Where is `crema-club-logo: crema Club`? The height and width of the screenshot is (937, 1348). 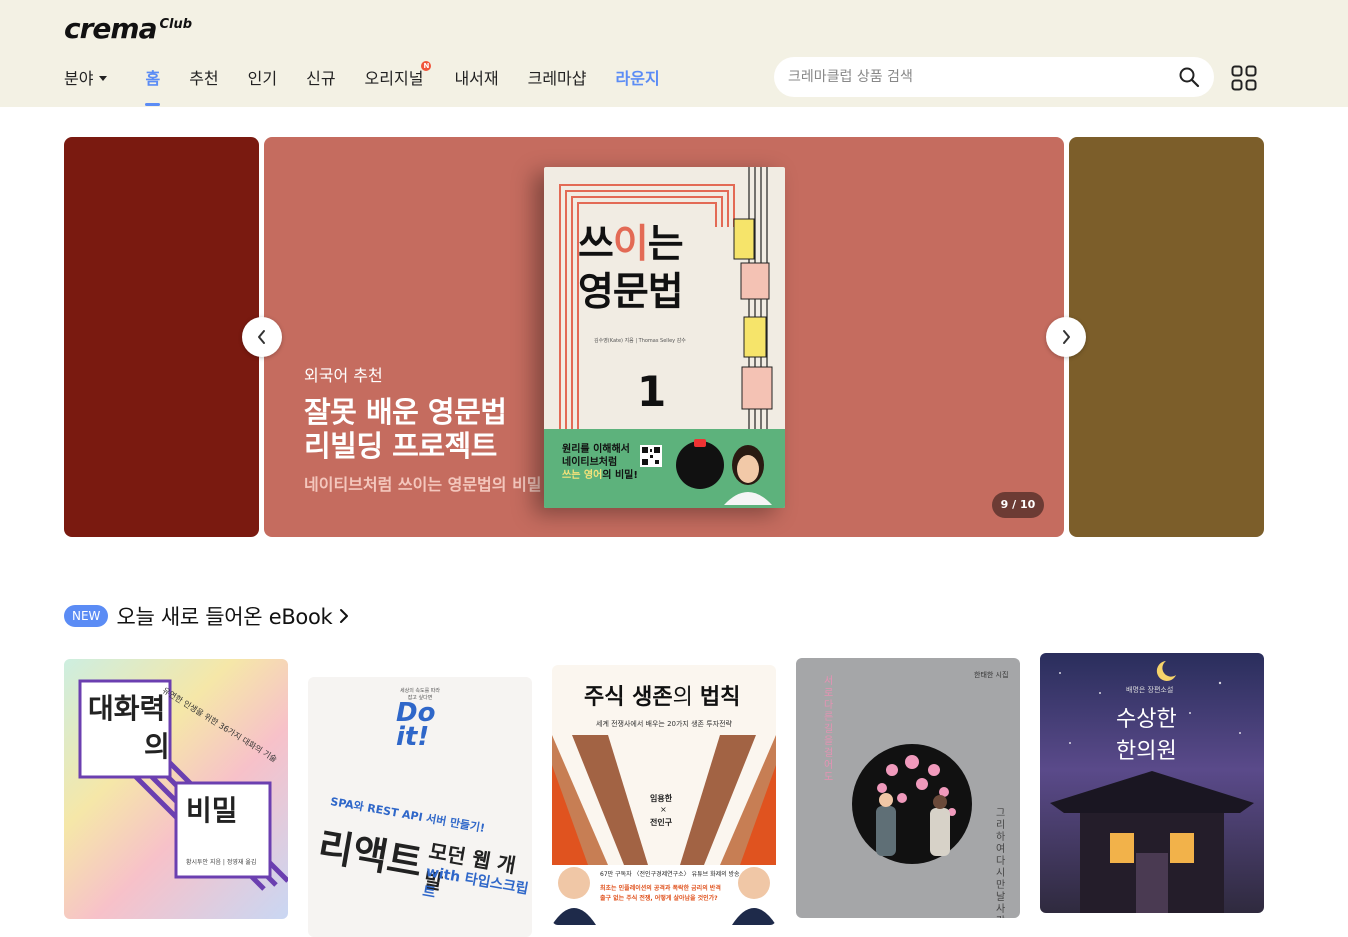 crema-club-logo: crema Club is located at coordinates (128, 28).